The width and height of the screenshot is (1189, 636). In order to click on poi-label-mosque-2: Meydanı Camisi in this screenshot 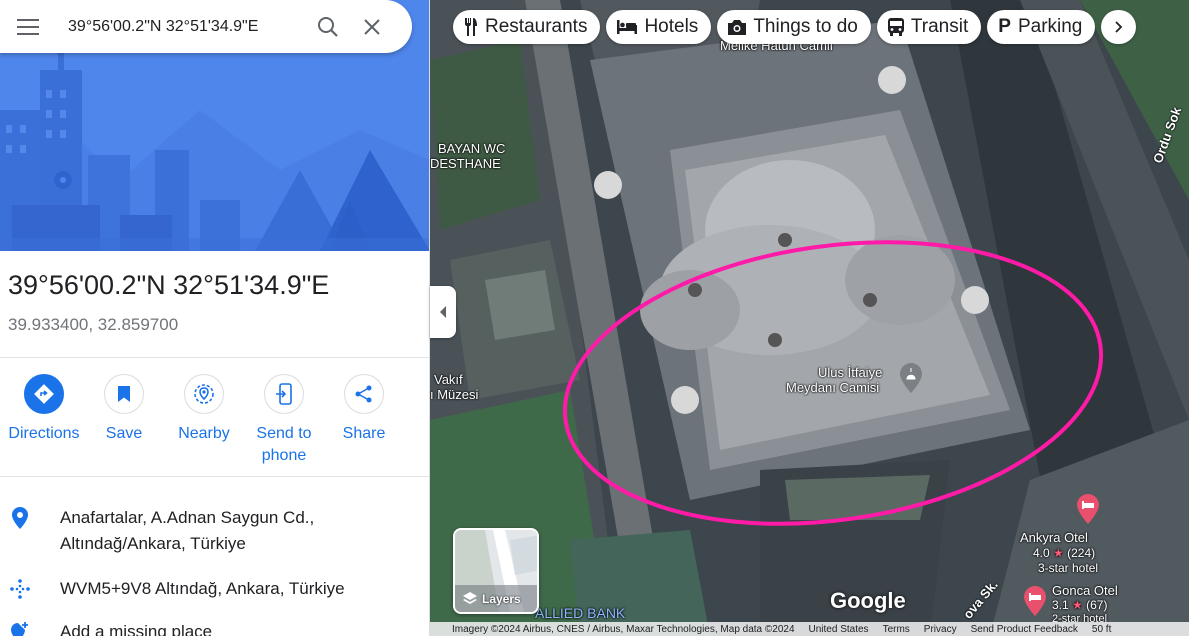, I will do `click(832, 387)`.